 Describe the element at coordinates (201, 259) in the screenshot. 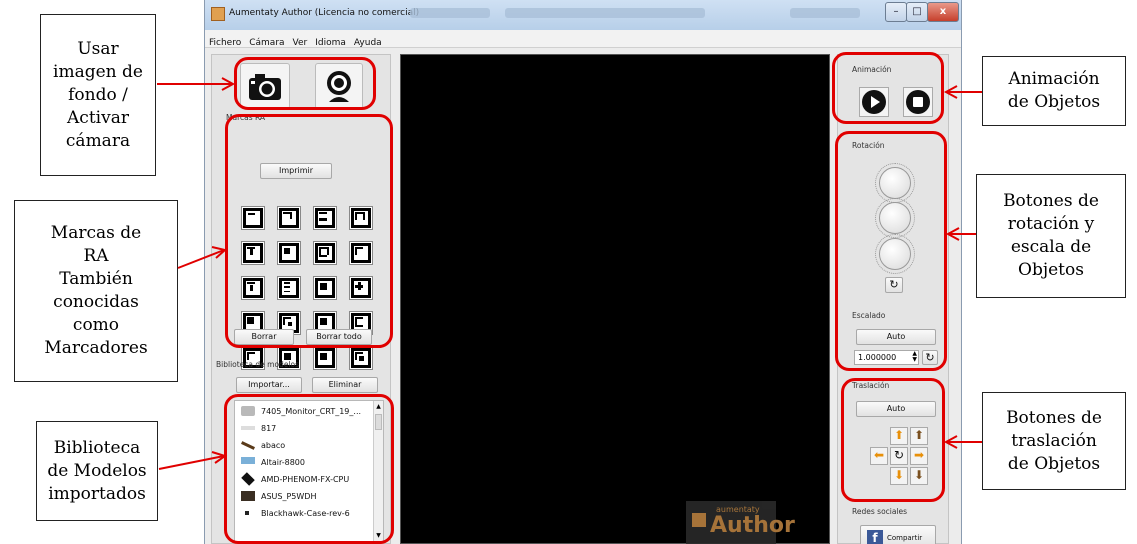

I see `arrow-markers` at that location.